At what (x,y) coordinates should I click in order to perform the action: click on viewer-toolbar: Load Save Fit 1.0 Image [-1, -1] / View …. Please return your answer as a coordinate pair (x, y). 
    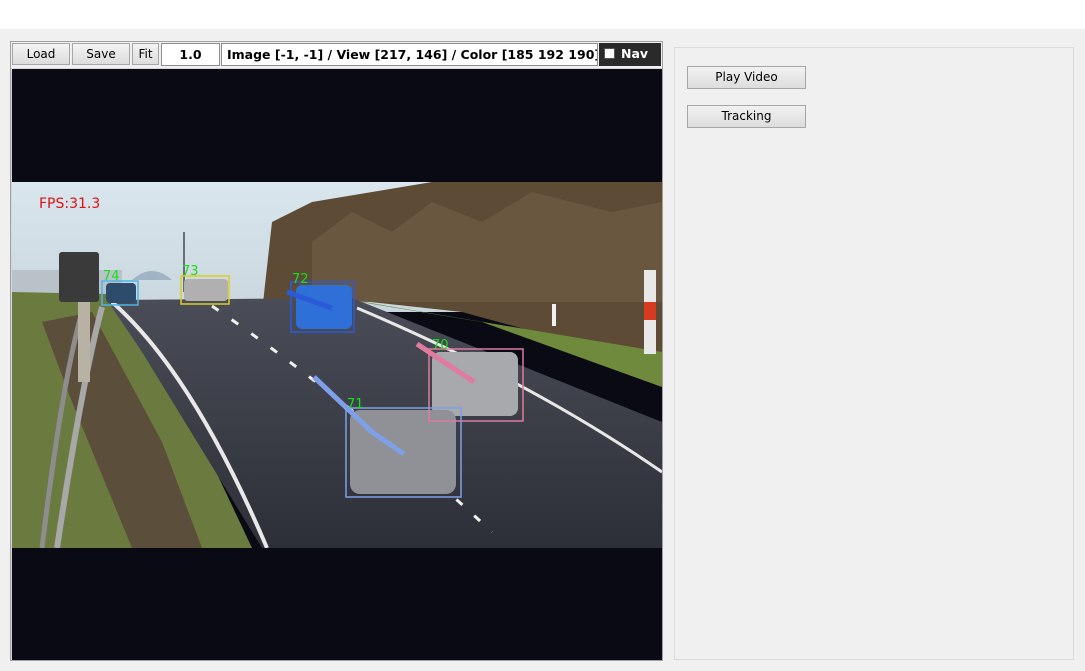
    Looking at the image, I should click on (336, 55).